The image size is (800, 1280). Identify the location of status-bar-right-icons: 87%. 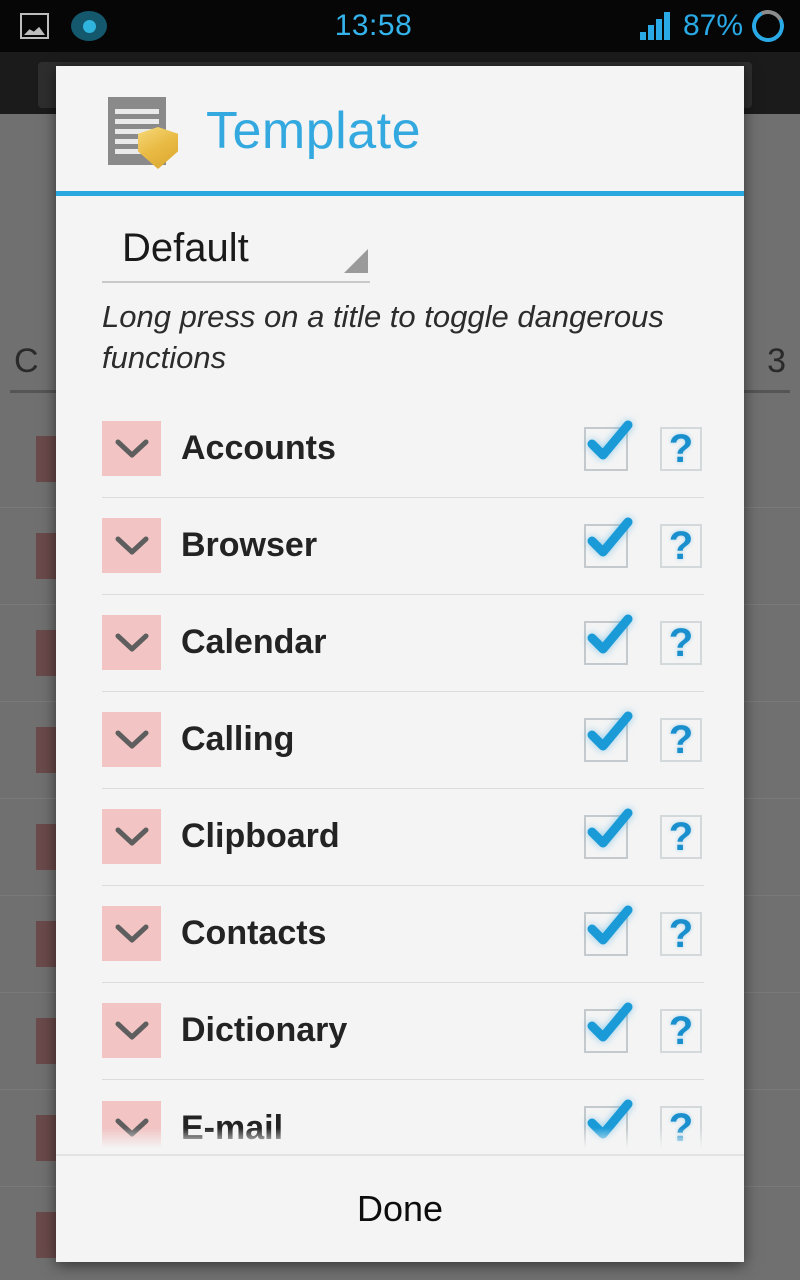
(719, 26).